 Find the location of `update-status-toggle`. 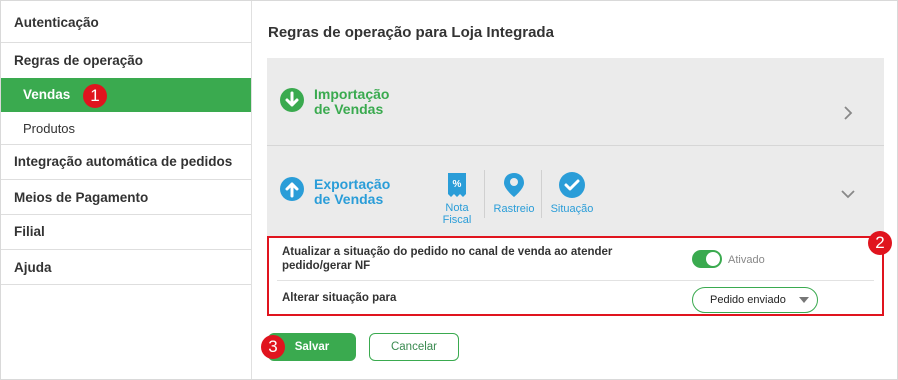

update-status-toggle is located at coordinates (707, 259).